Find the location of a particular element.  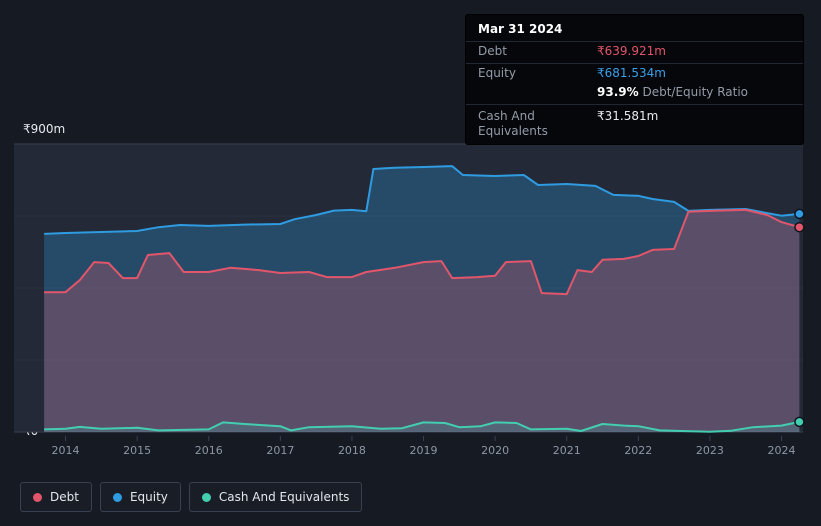

svg-text: 2022 is located at coordinates (638, 450).